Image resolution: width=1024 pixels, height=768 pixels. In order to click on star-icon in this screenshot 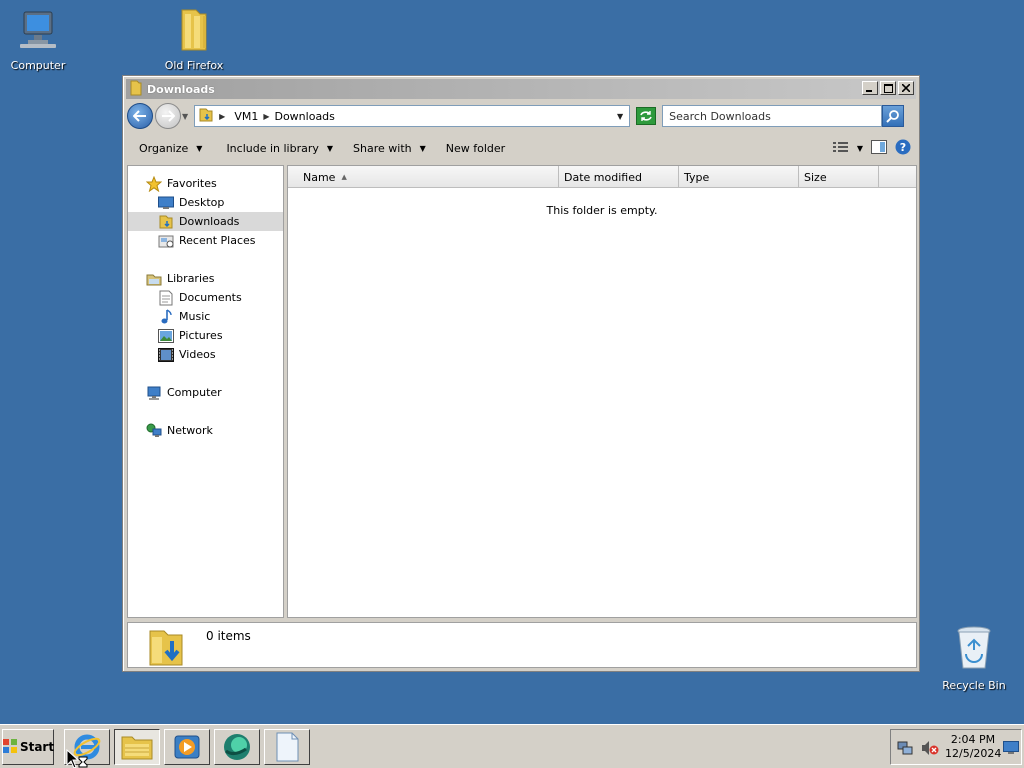, I will do `click(154, 183)`.